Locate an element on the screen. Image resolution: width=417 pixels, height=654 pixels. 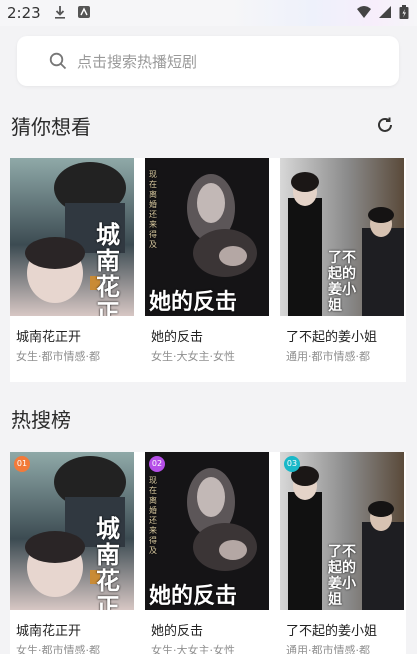
drama-cover: 城南花正开 is located at coordinates (72, 237).